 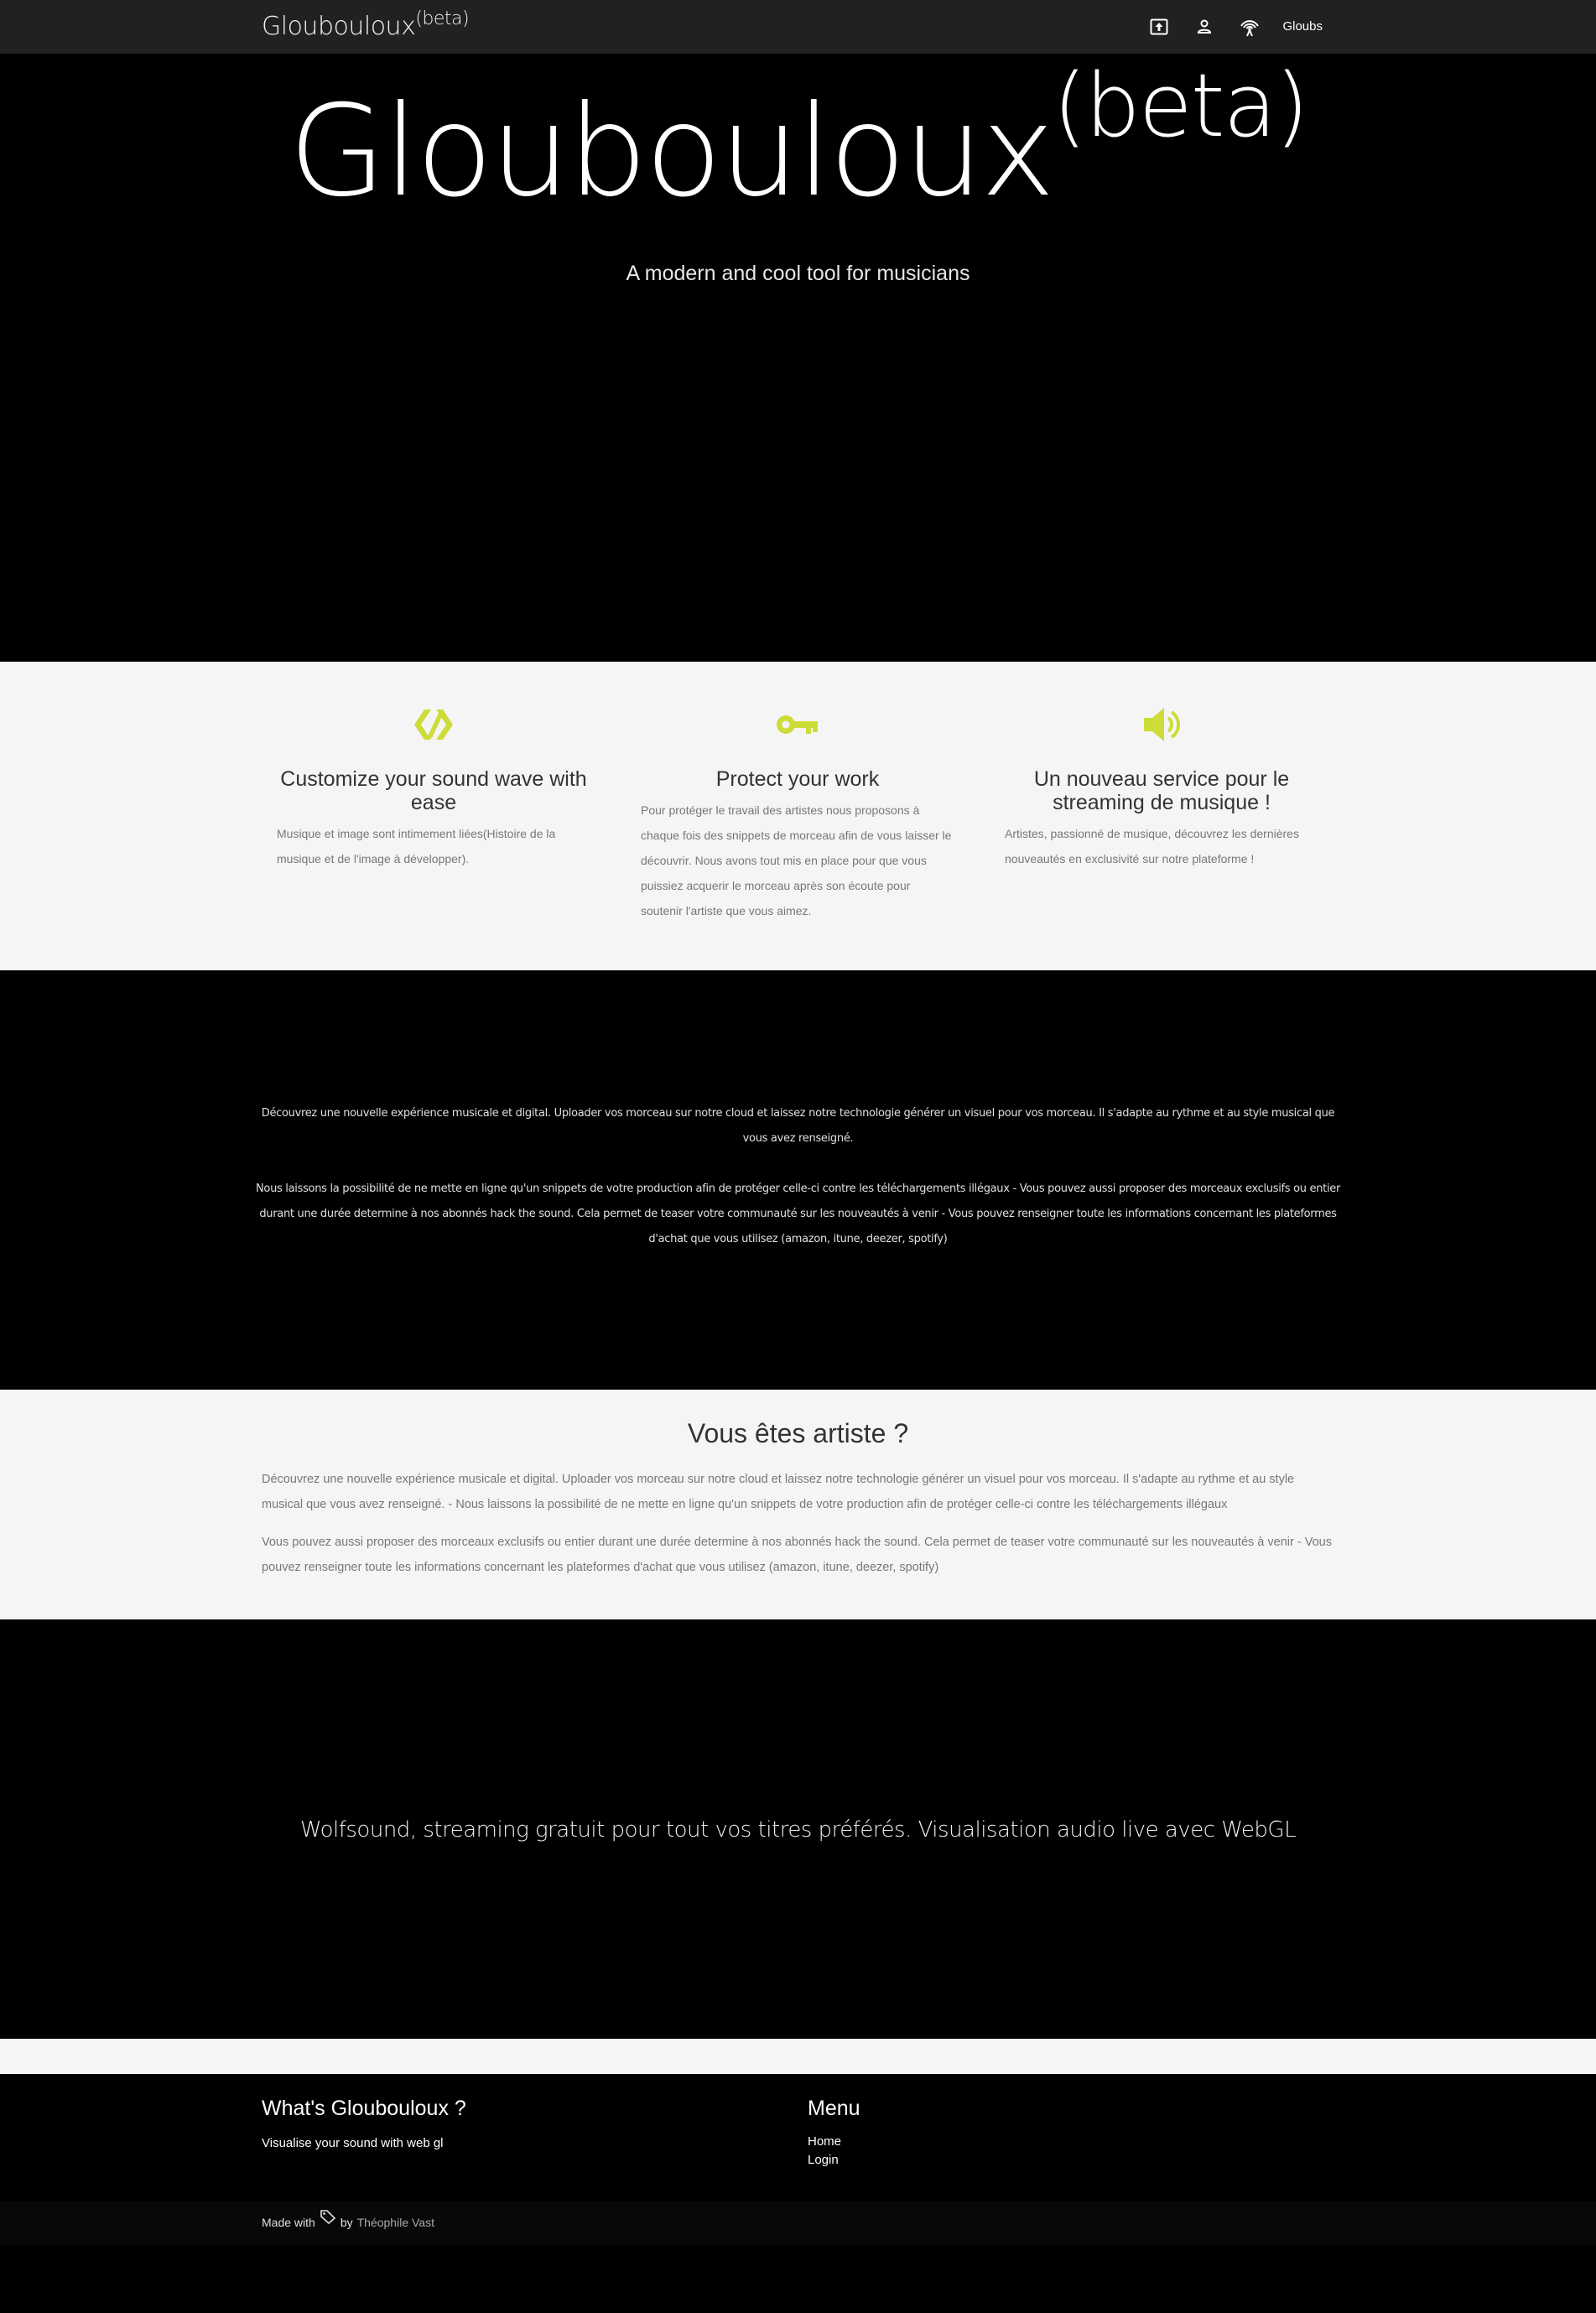 What do you see at coordinates (1297, 27) in the screenshot?
I see `nav-link-gloubs: Gloubs` at bounding box center [1297, 27].